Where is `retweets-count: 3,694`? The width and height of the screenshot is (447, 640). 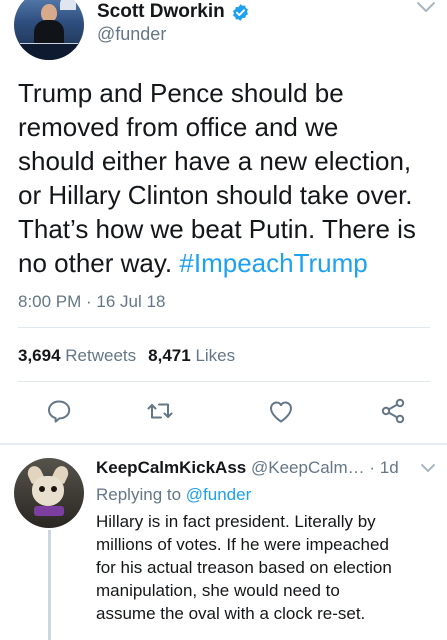 retweets-count: 3,694 is located at coordinates (39, 355).